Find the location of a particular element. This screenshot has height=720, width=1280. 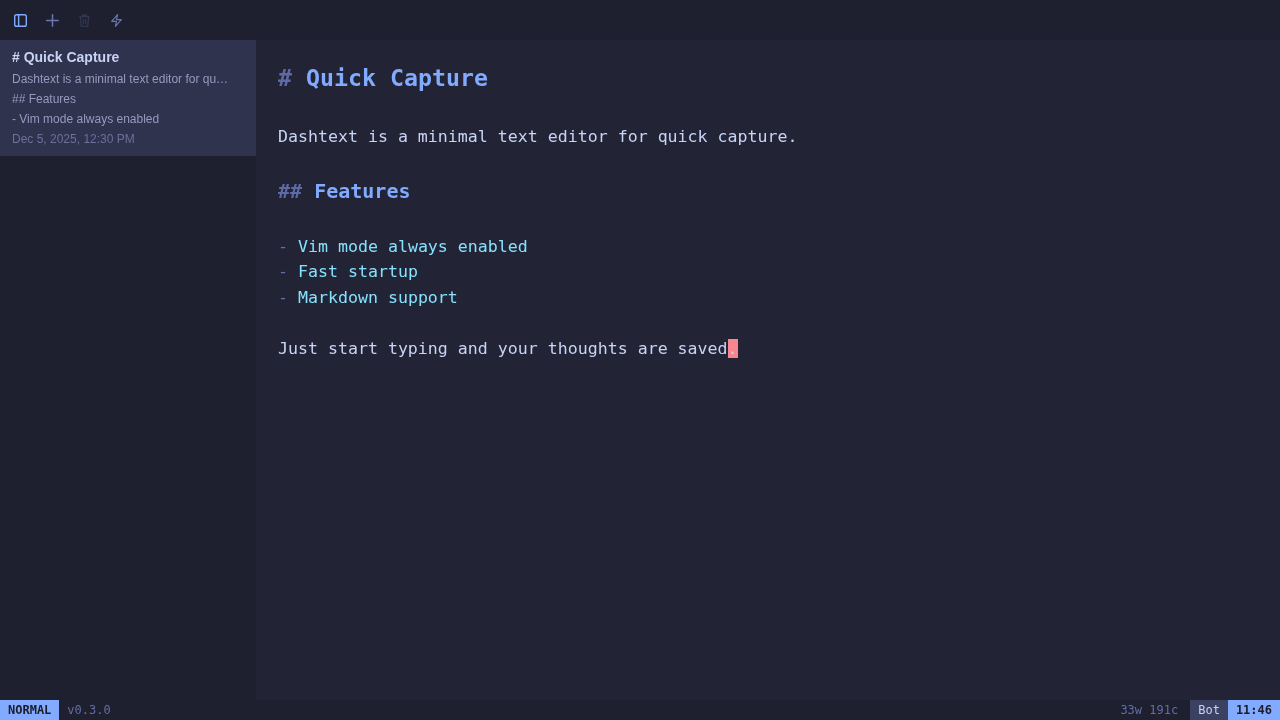

clock-time: 11:46 is located at coordinates (1253, 710).